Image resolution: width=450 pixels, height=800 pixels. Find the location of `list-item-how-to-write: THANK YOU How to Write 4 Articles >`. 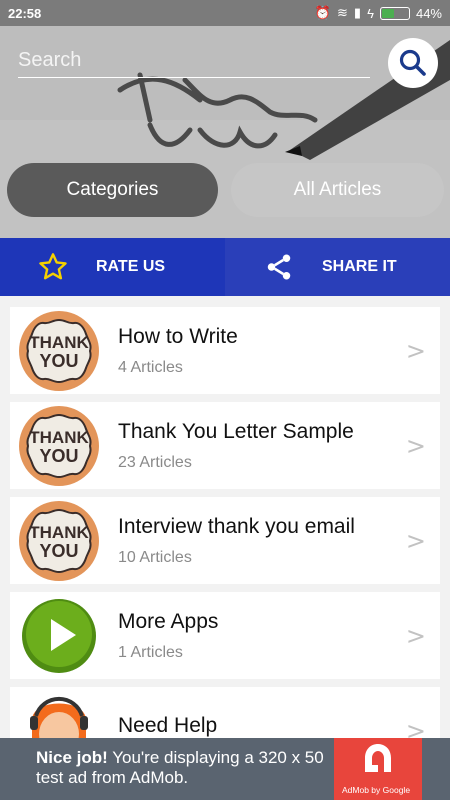

list-item-how-to-write: THANK YOU How to Write 4 Articles > is located at coordinates (225, 350).